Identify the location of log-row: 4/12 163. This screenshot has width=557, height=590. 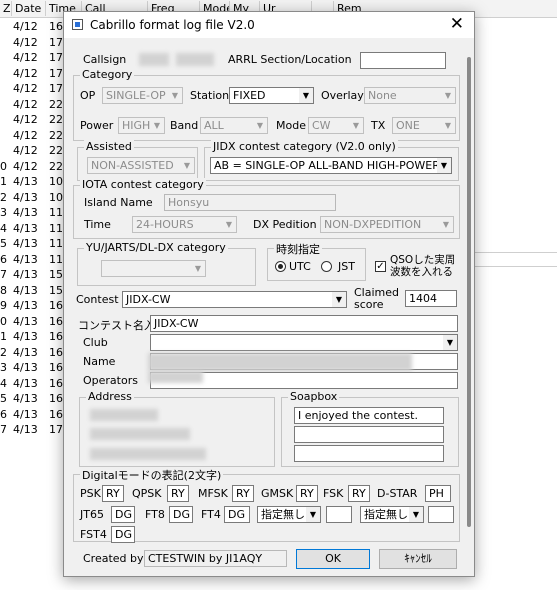
(35, 27).